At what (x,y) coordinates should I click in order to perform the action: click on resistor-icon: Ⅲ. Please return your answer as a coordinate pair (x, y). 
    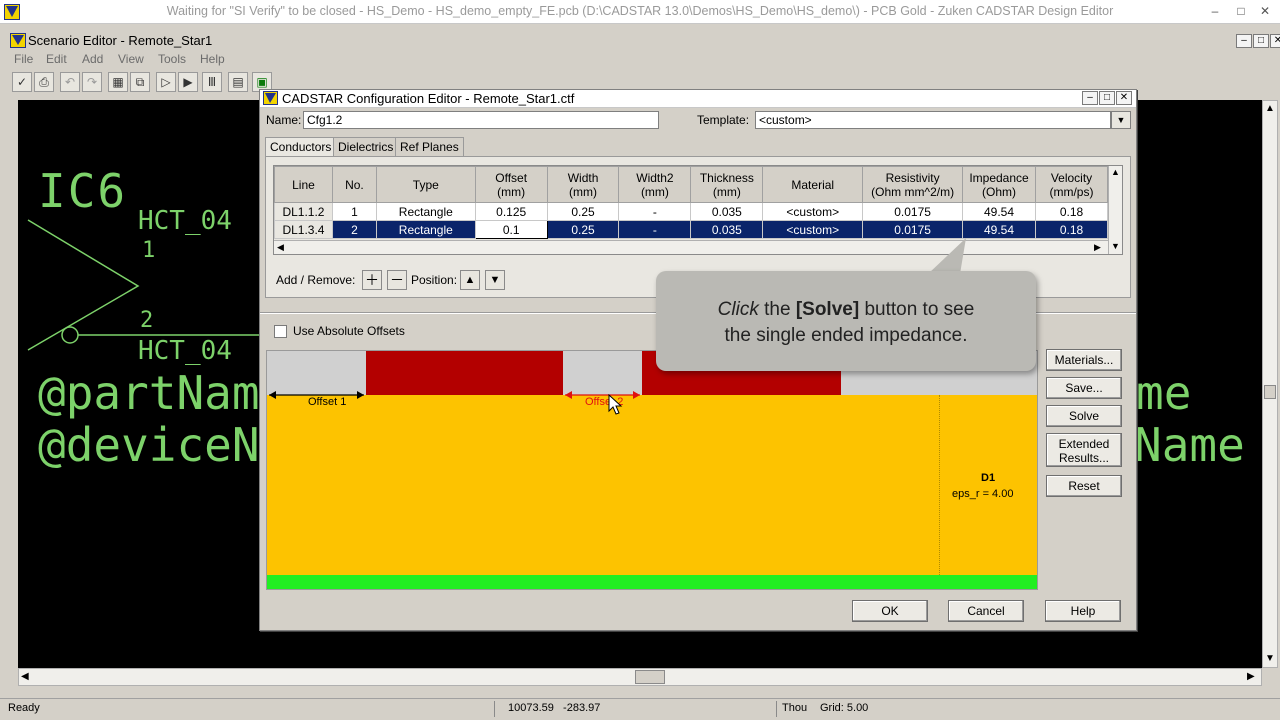
    Looking at the image, I should click on (212, 82).